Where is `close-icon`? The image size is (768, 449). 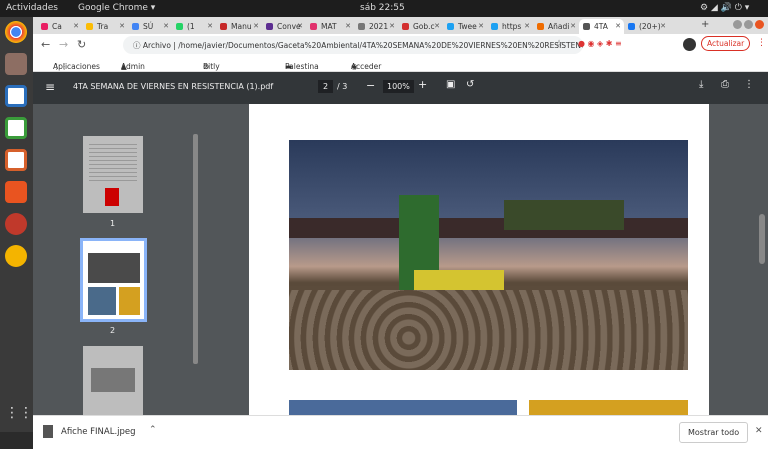 close-icon is located at coordinates (759, 24).